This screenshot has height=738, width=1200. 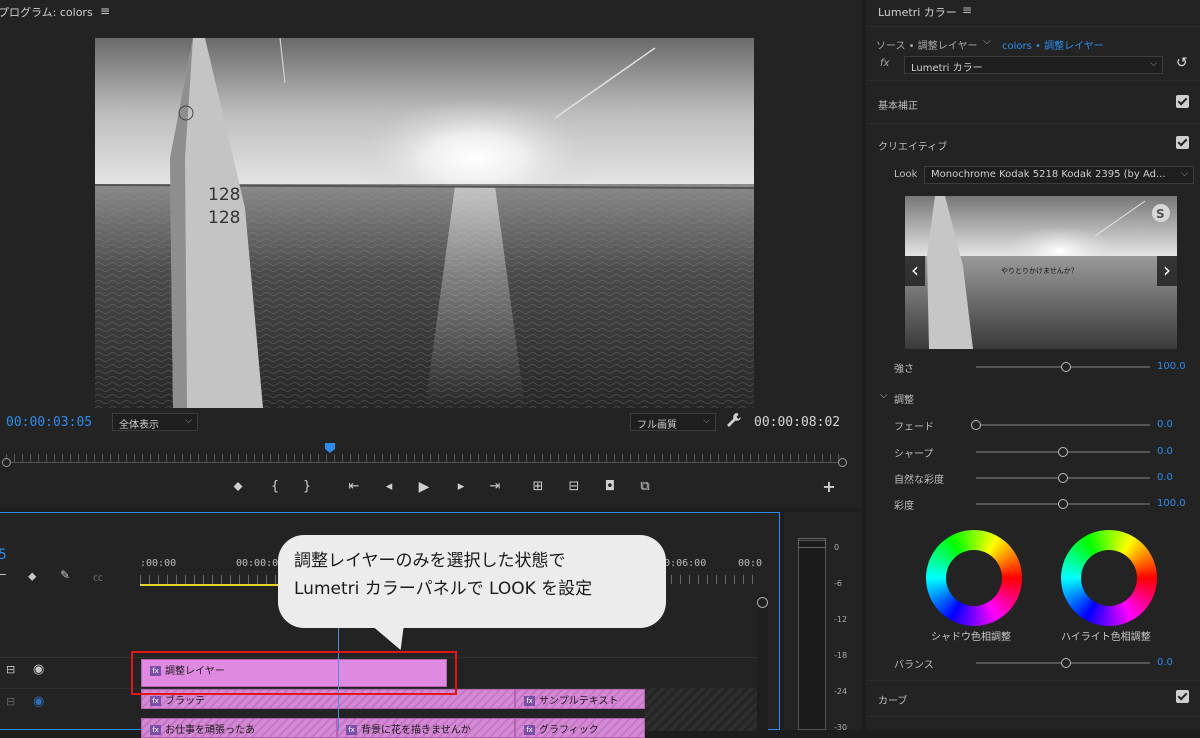 I want to click on monitor-time-ruler, so click(x=424, y=456).